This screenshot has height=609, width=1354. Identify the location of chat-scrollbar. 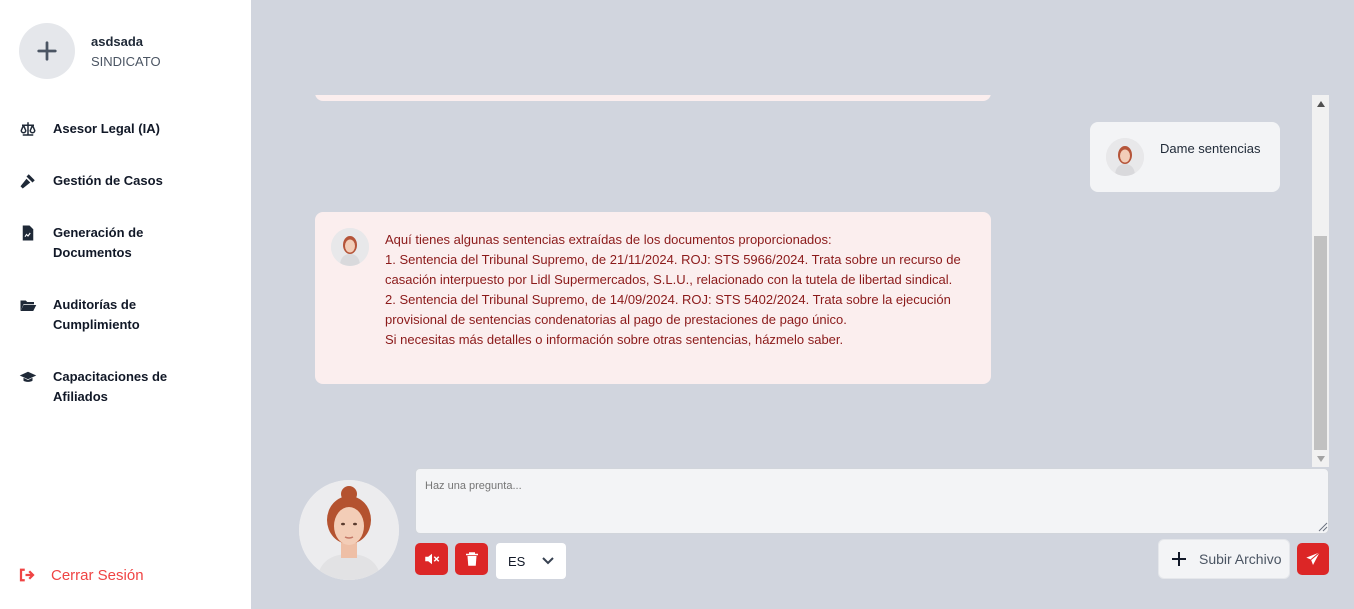
(1320, 281).